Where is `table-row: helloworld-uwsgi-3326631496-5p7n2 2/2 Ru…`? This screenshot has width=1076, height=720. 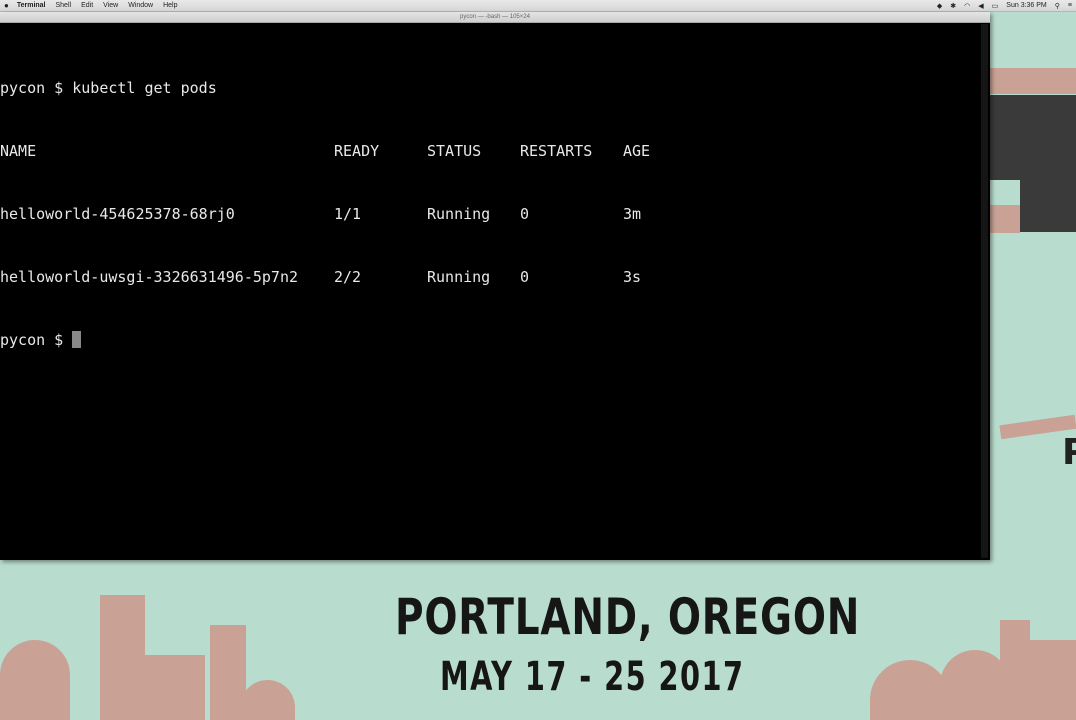 table-row: helloworld-uwsgi-3326631496-5p7n2 2/2 Ru… is located at coordinates (495, 277).